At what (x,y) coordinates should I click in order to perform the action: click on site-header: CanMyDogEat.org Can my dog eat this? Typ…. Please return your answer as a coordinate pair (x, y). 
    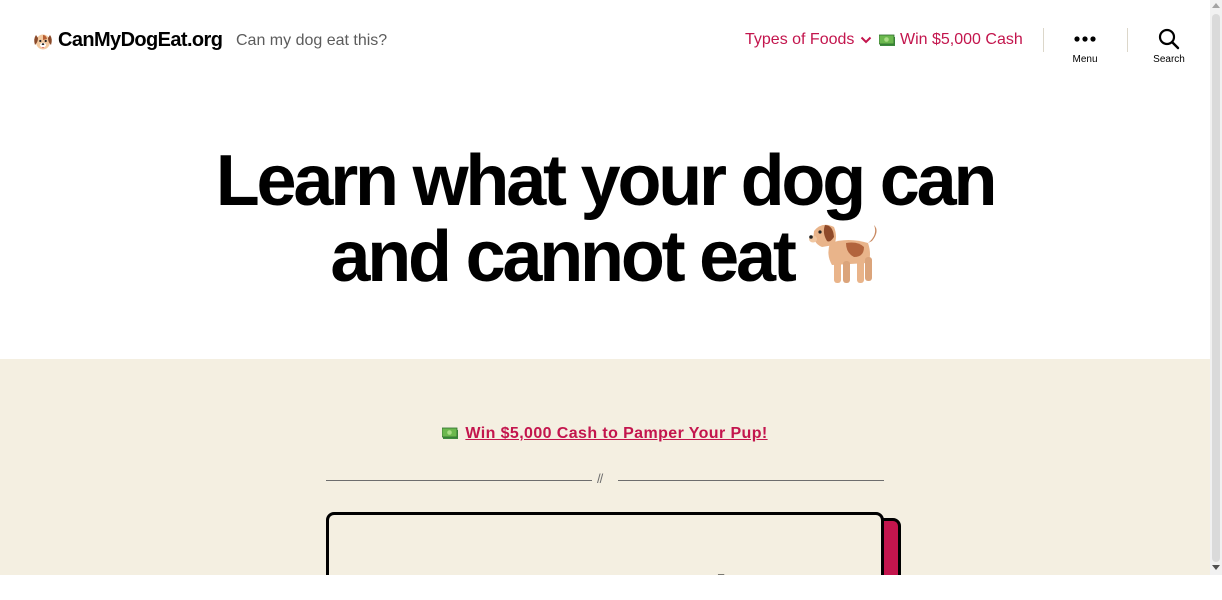
    Looking at the image, I should click on (605, 40).